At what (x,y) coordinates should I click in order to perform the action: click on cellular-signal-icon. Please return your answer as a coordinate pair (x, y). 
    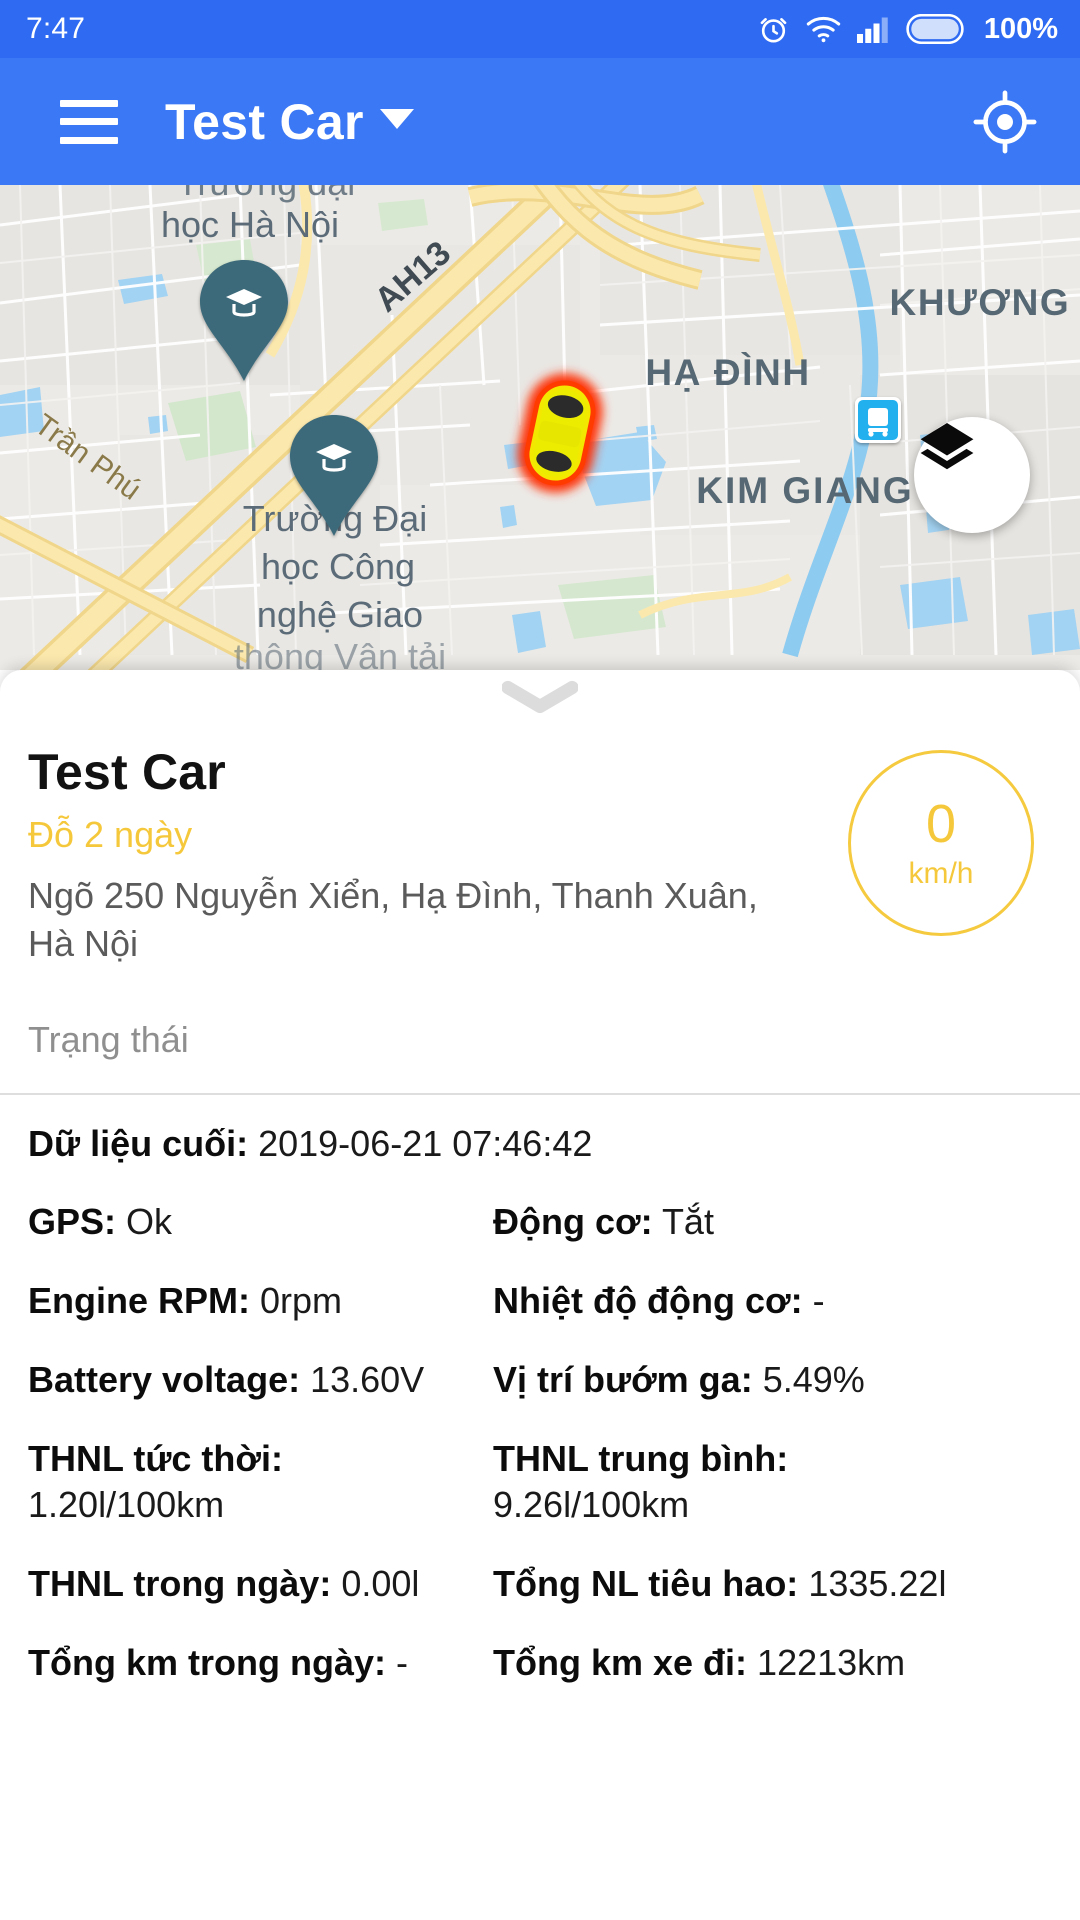
    Looking at the image, I should click on (873, 29).